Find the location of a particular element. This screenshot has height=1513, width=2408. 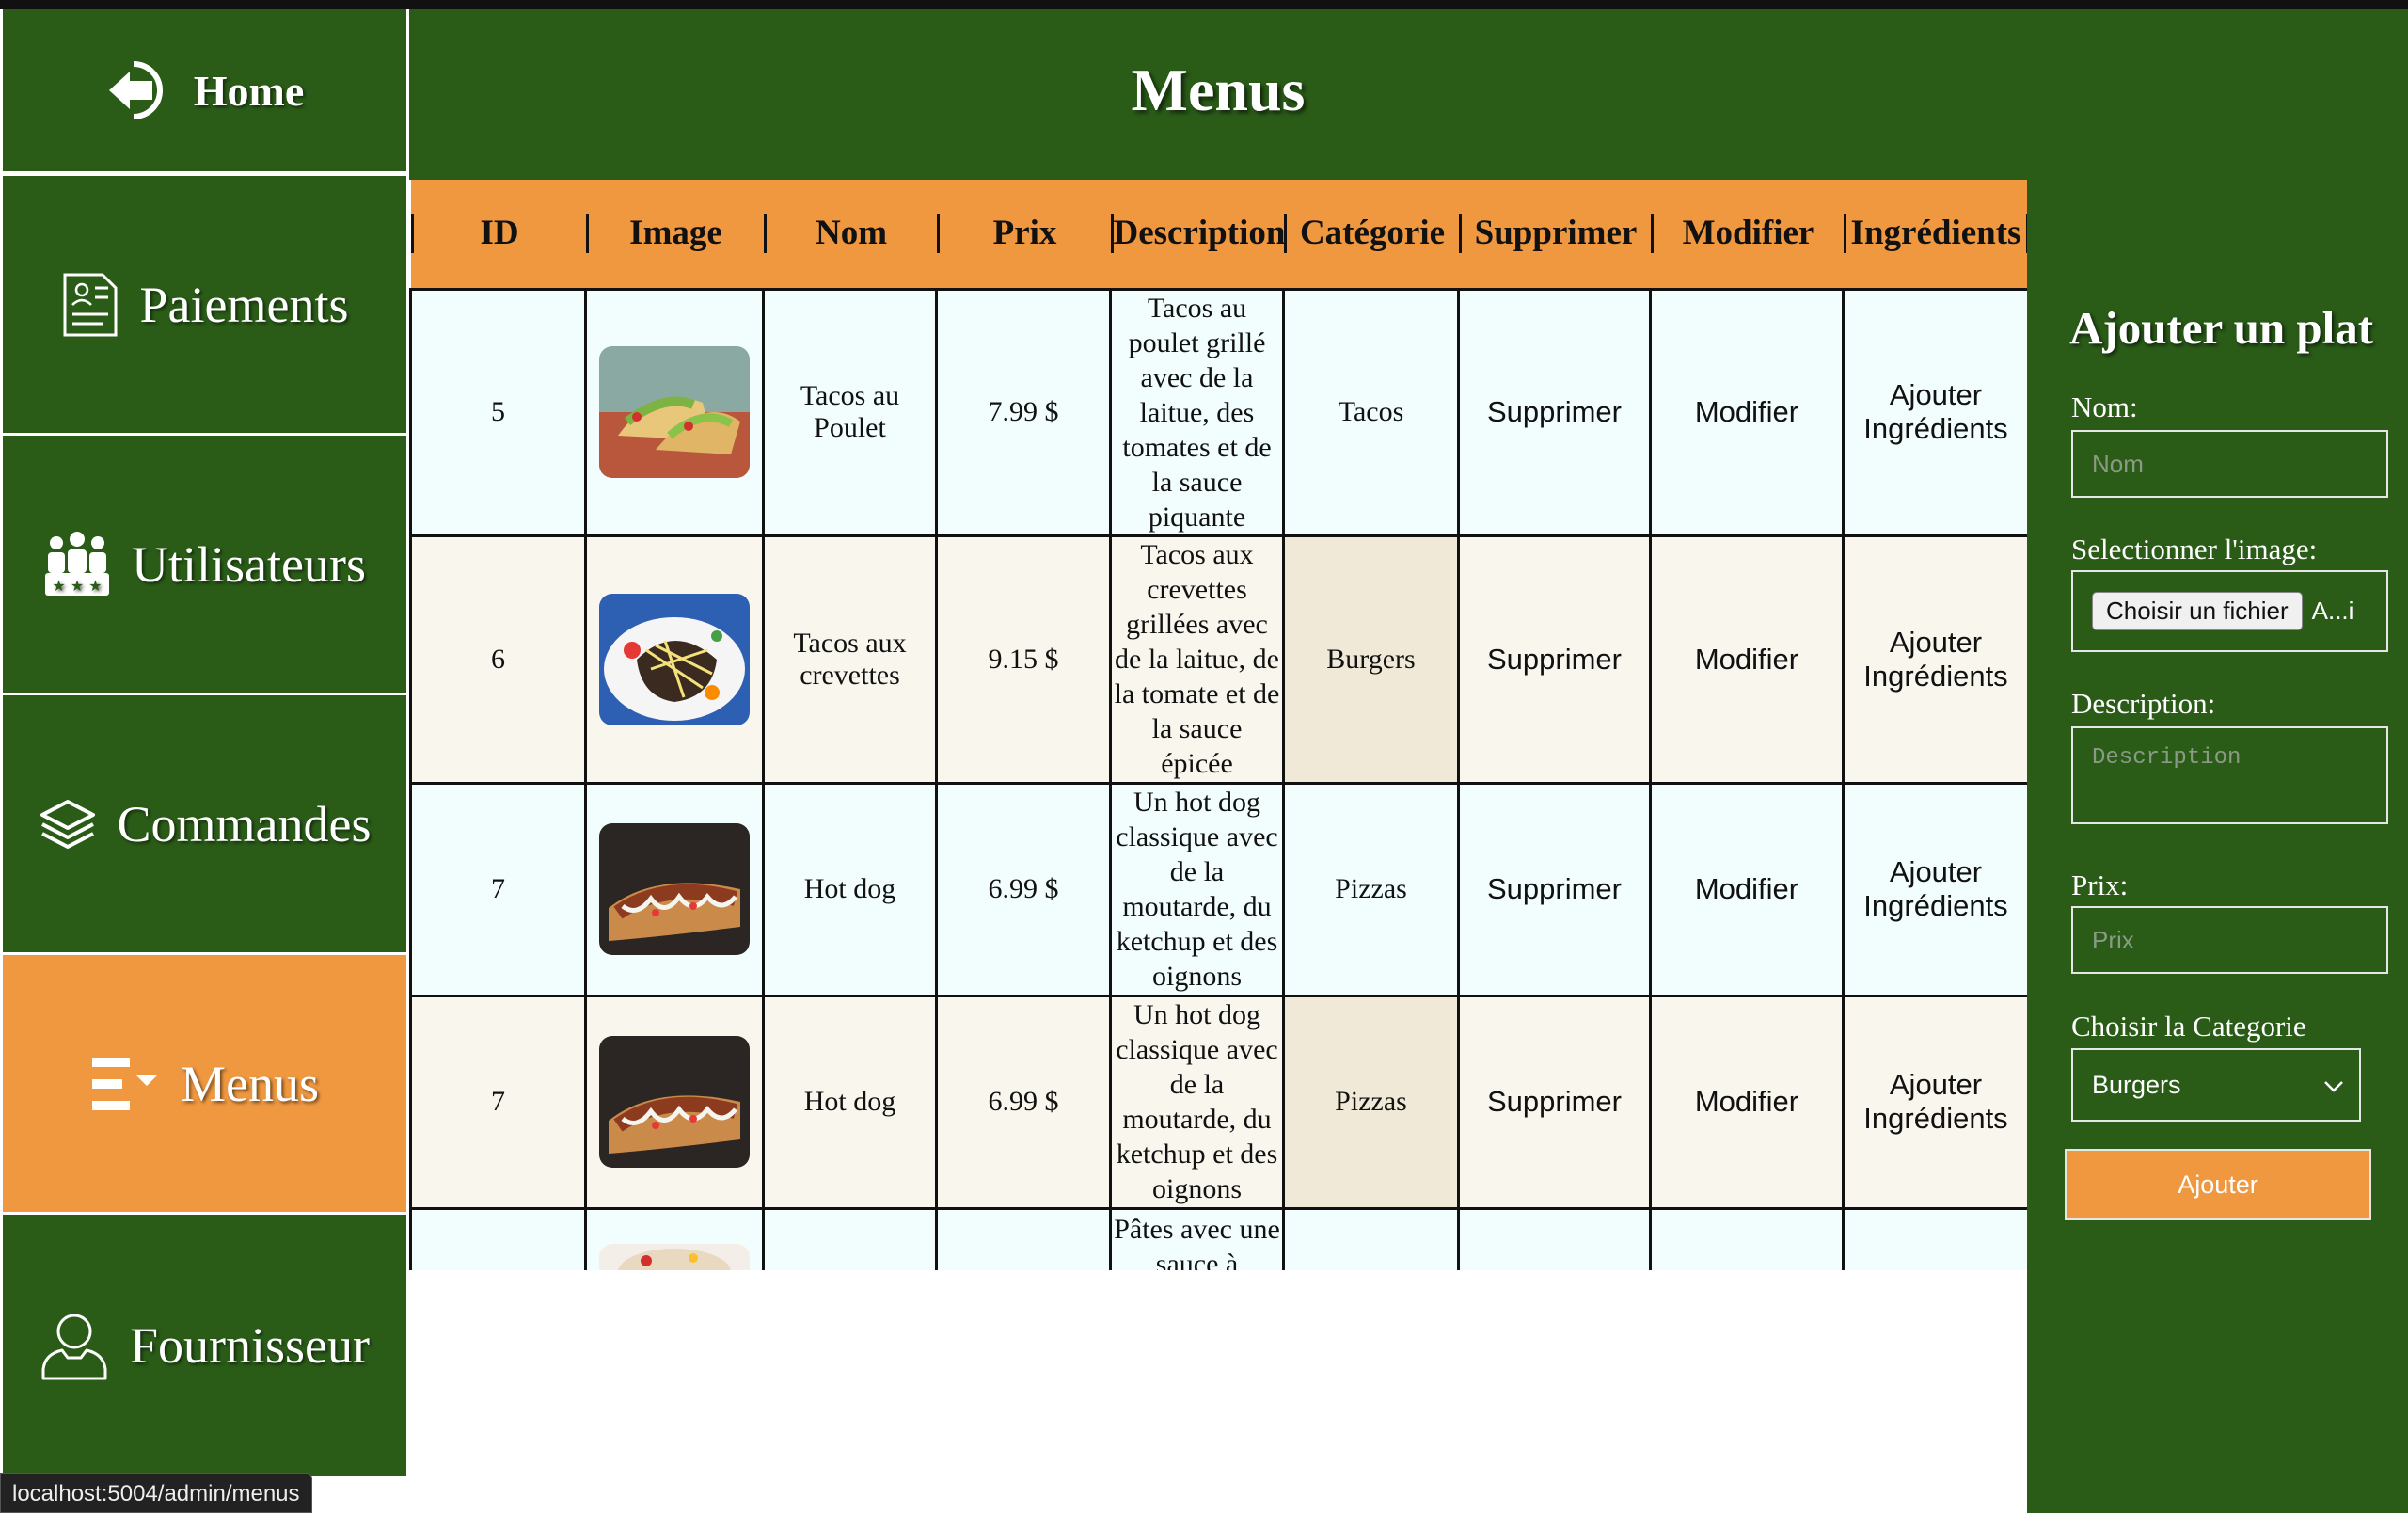

sidebar-item-utilisateurs: ★ ★ ★ Utilisateurs is located at coordinates (205, 564).